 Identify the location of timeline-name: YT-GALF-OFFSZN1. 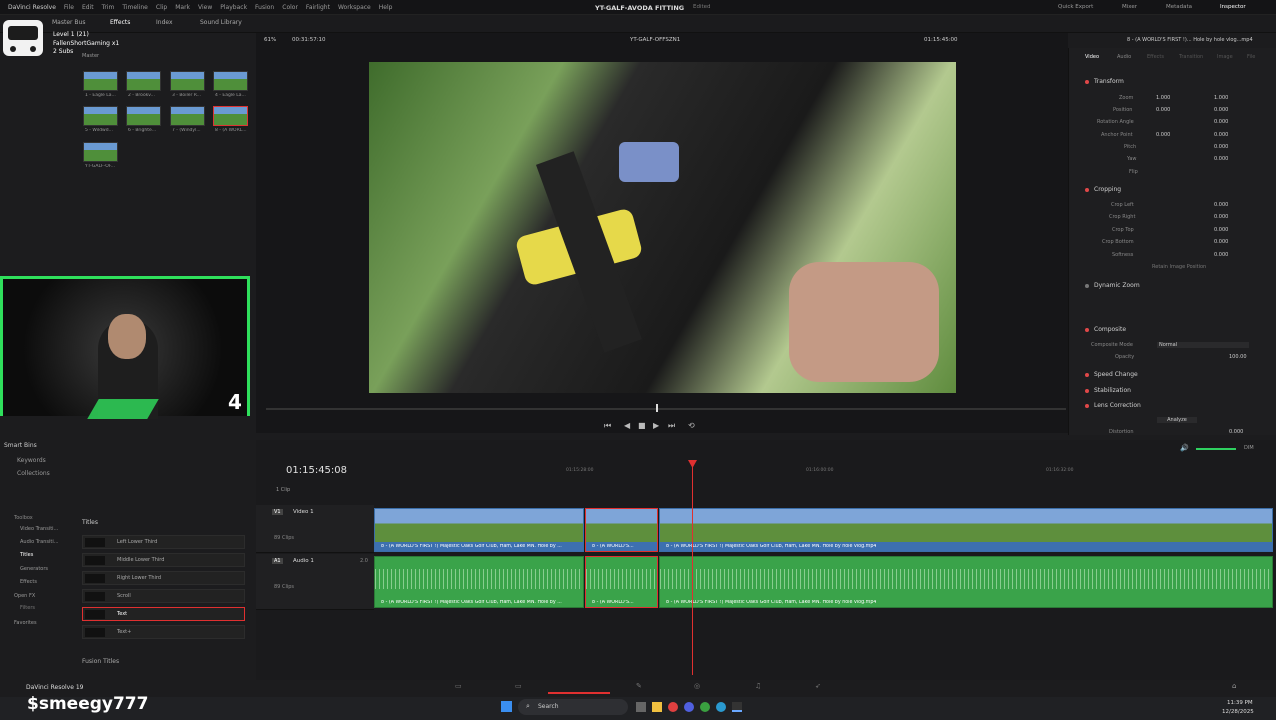
(655, 40).